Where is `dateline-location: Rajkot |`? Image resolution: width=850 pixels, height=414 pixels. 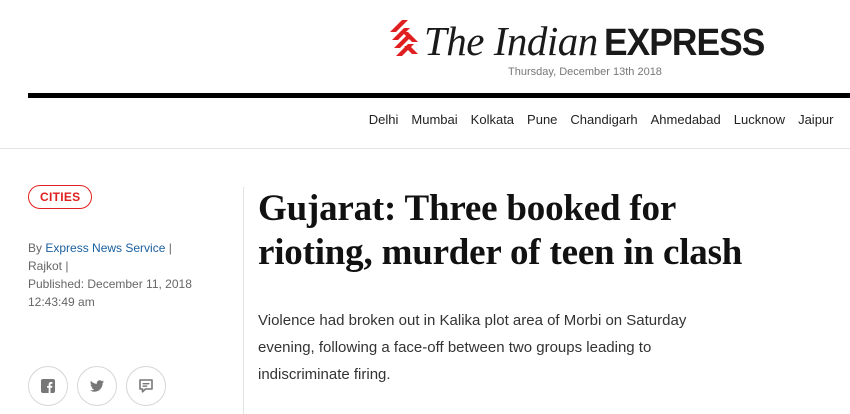 dateline-location: Rajkot | is located at coordinates (48, 266).